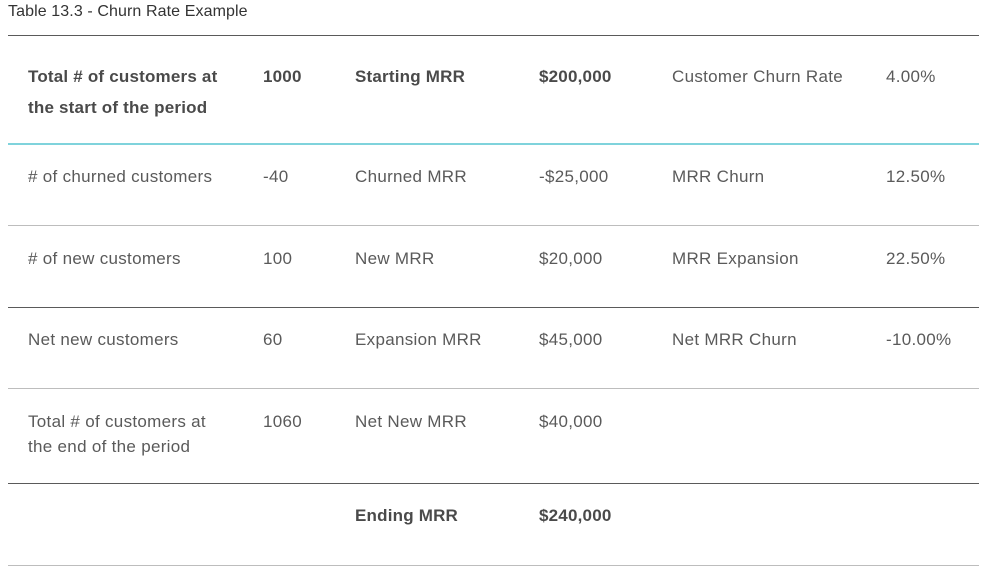 Image resolution: width=989 pixels, height=578 pixels. What do you see at coordinates (407, 515) in the screenshot?
I see `footer-mrr-label: Ending MRR` at bounding box center [407, 515].